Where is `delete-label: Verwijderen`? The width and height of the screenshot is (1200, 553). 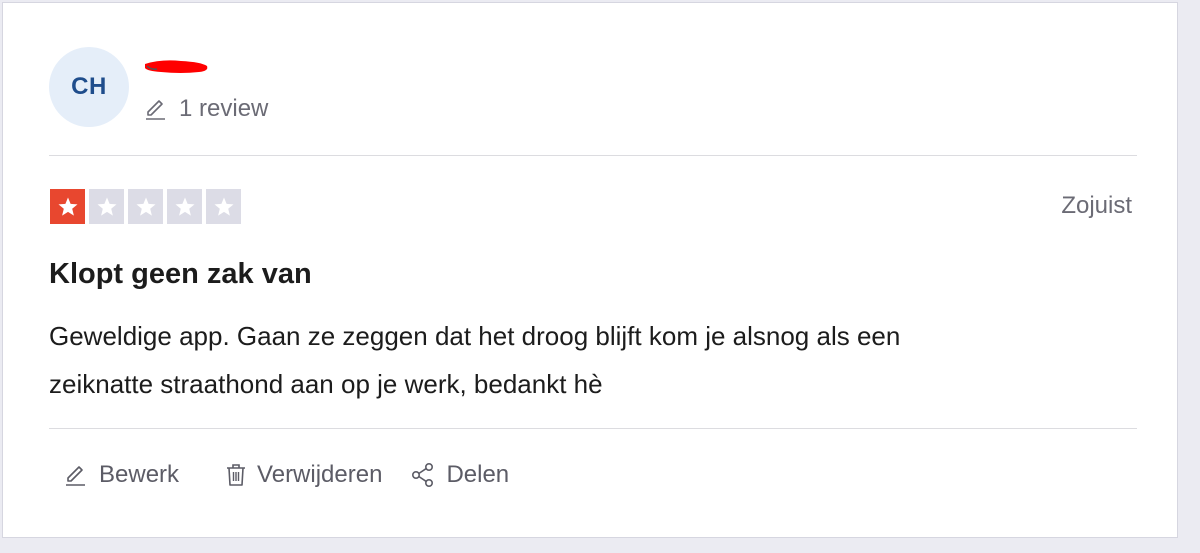
delete-label: Verwijderen is located at coordinates (320, 474).